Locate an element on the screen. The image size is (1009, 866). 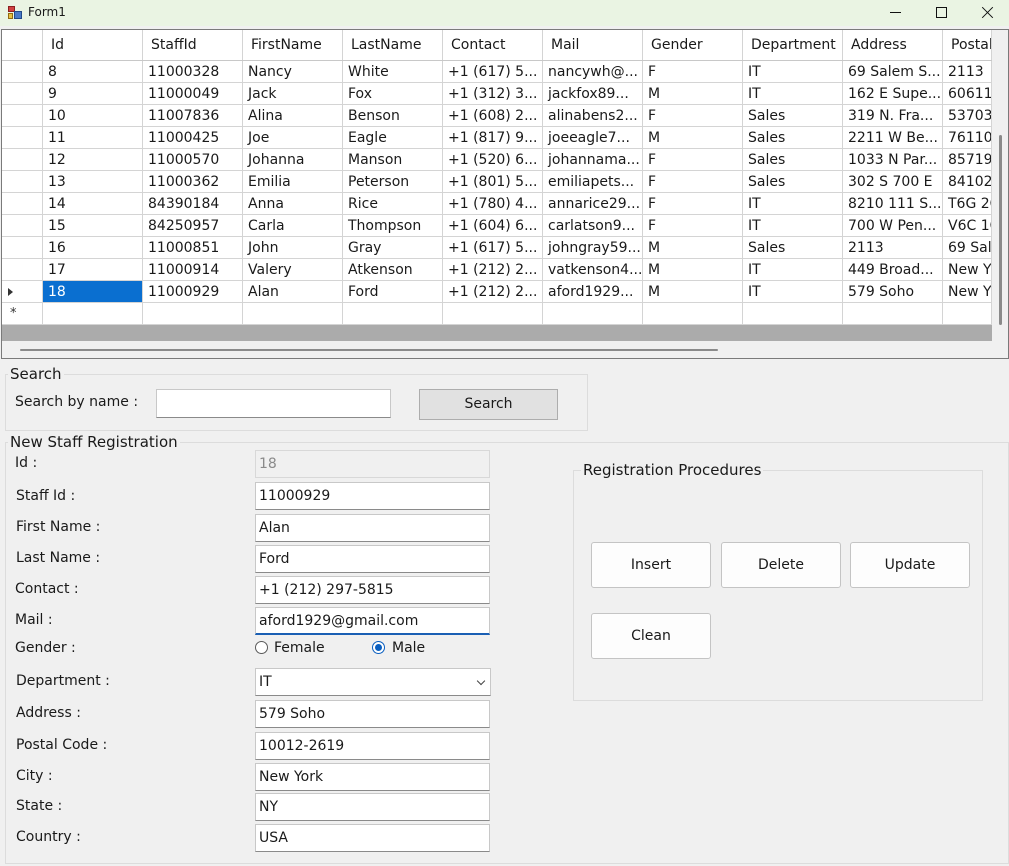
city-field: New York is located at coordinates (372, 777).